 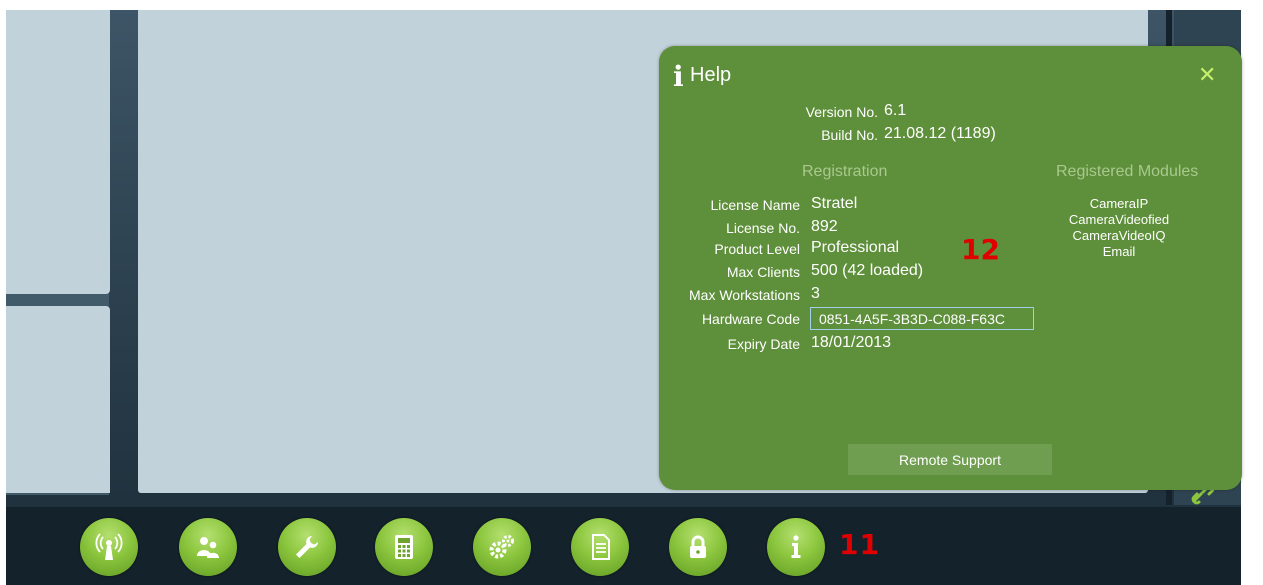 I want to click on dock-button-reports, so click(x=600, y=547).